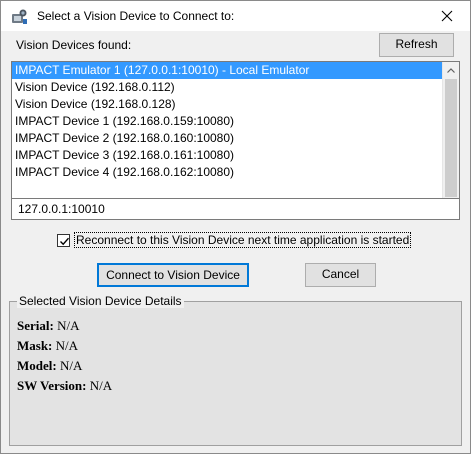 This screenshot has height=454, width=471. I want to click on model-value: N/A, so click(69, 365).